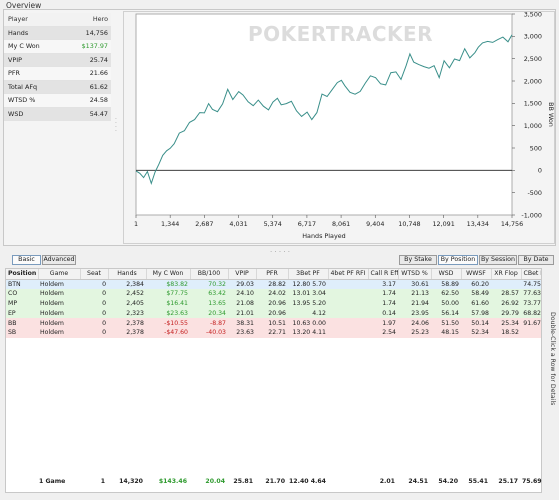 Image resolution: width=559 pixels, height=500 pixels. Describe the element at coordinates (498, 260) in the screenshot. I see `by-session-button: By Session` at that location.